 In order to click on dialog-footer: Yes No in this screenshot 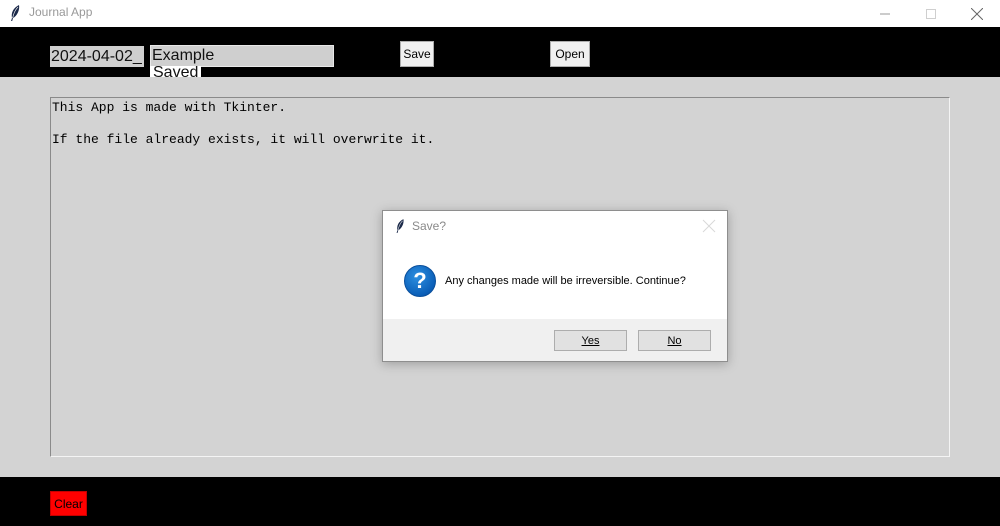, I will do `click(555, 340)`.